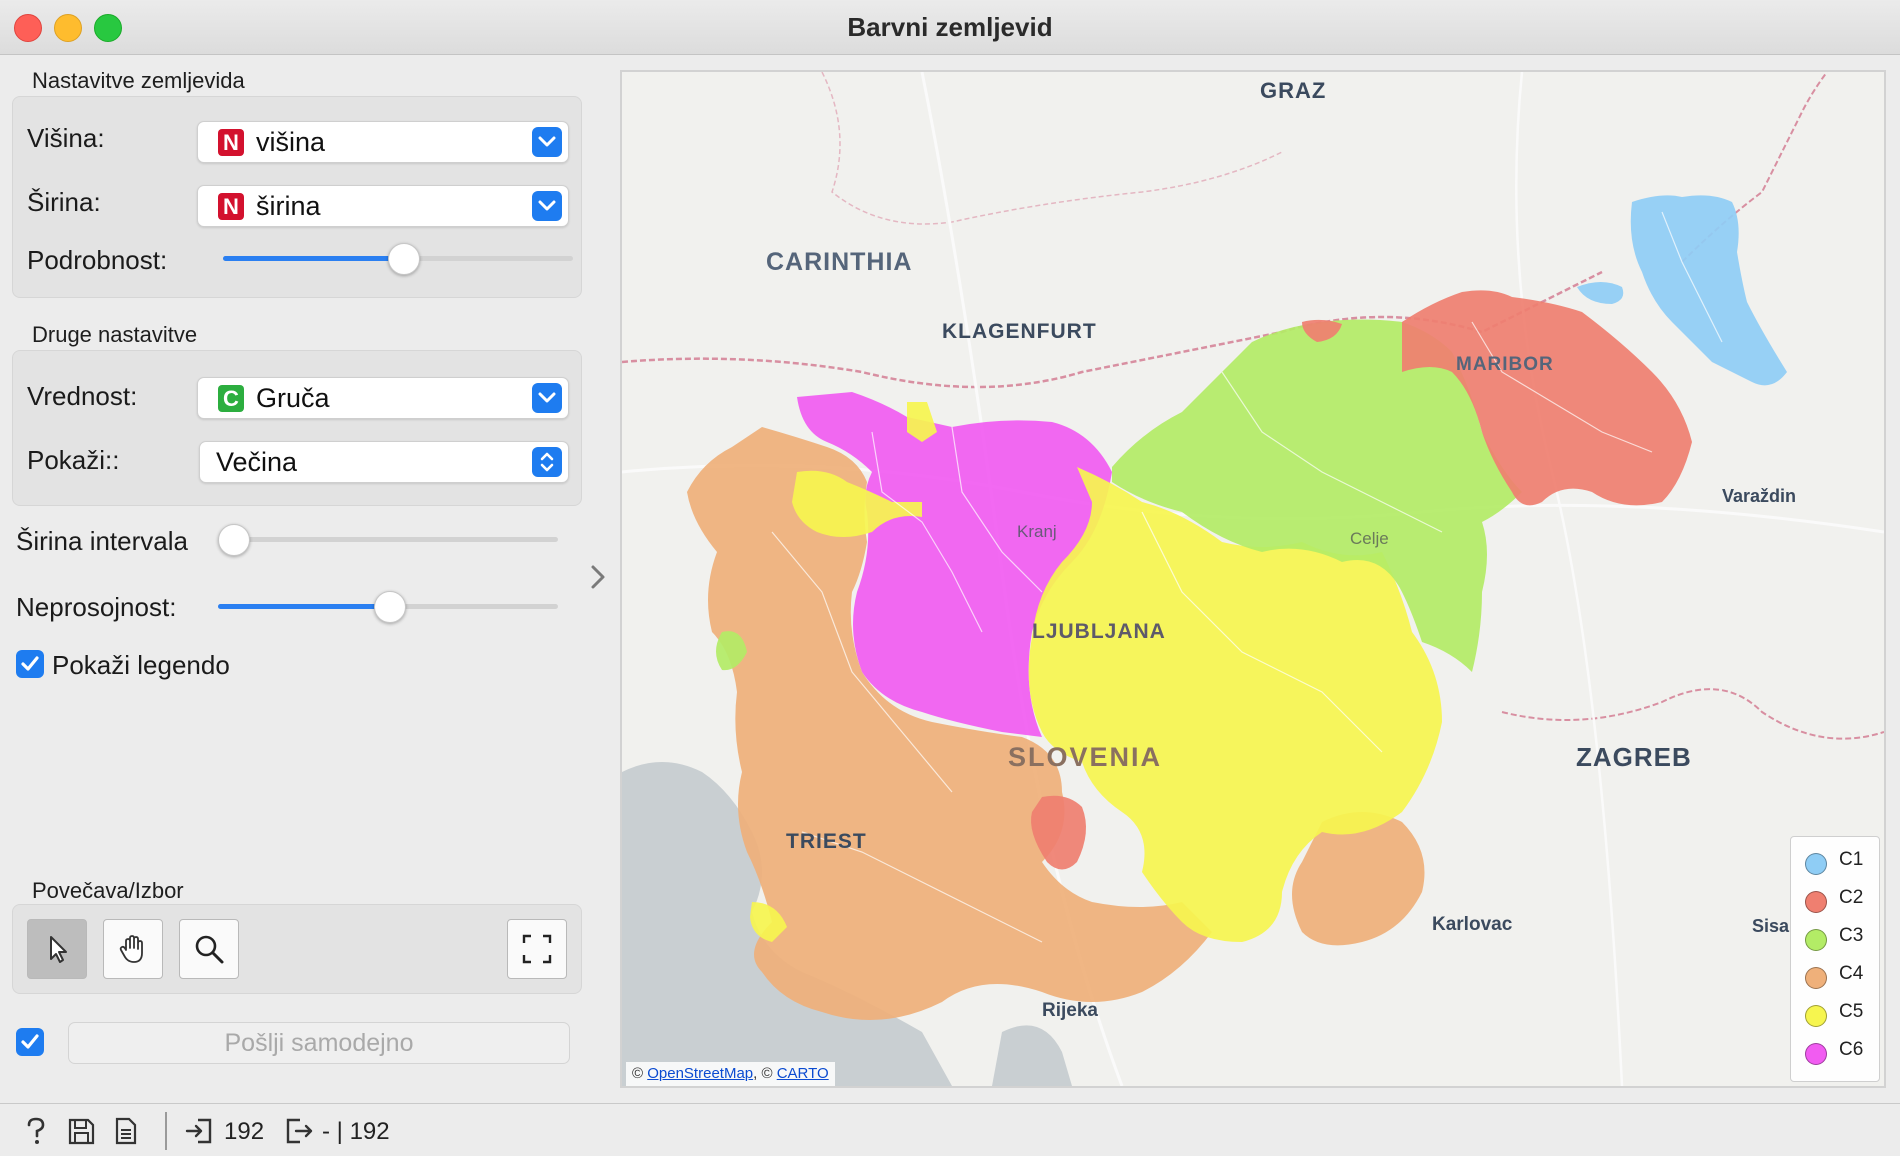 This screenshot has height=1156, width=1900. I want to click on other-settings-box: Vrednost: C Gruča Pokaži:: Večina, so click(297, 428).